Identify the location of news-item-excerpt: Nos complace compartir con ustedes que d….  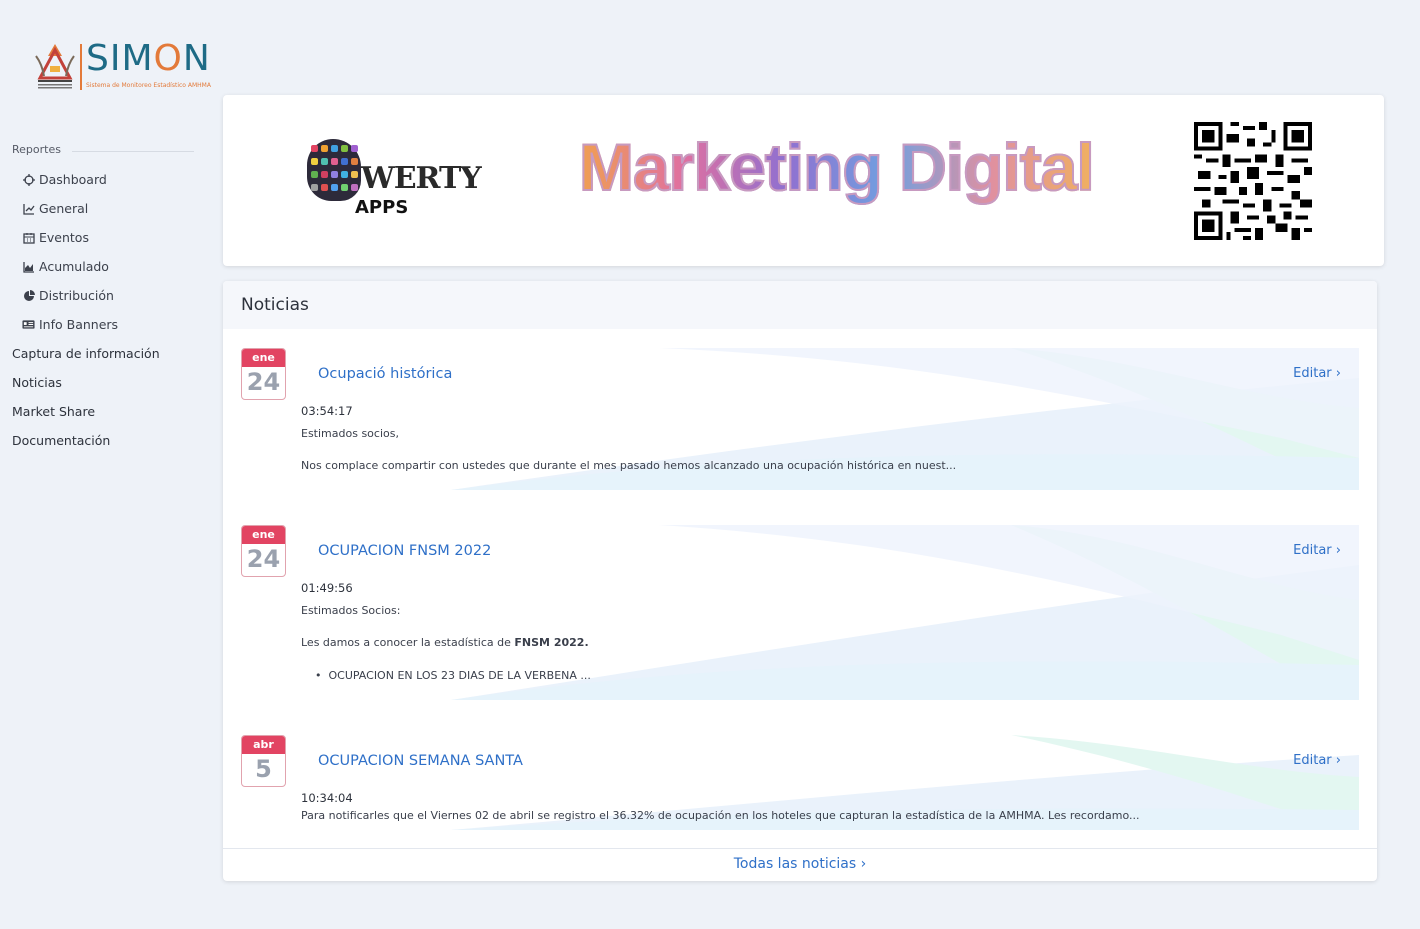
(629, 465).